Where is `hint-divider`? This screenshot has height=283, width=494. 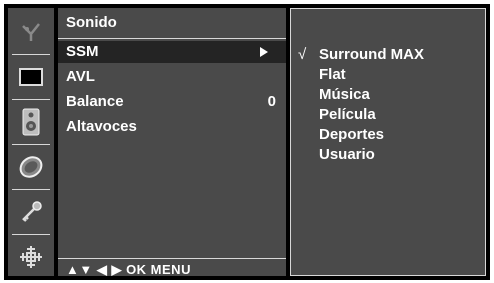
hint-divider is located at coordinates (172, 258).